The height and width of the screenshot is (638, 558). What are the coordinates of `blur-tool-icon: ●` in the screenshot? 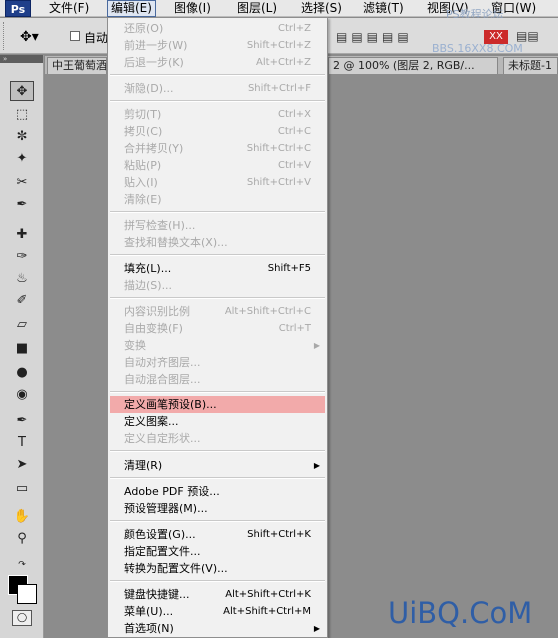 It's located at (22, 373).